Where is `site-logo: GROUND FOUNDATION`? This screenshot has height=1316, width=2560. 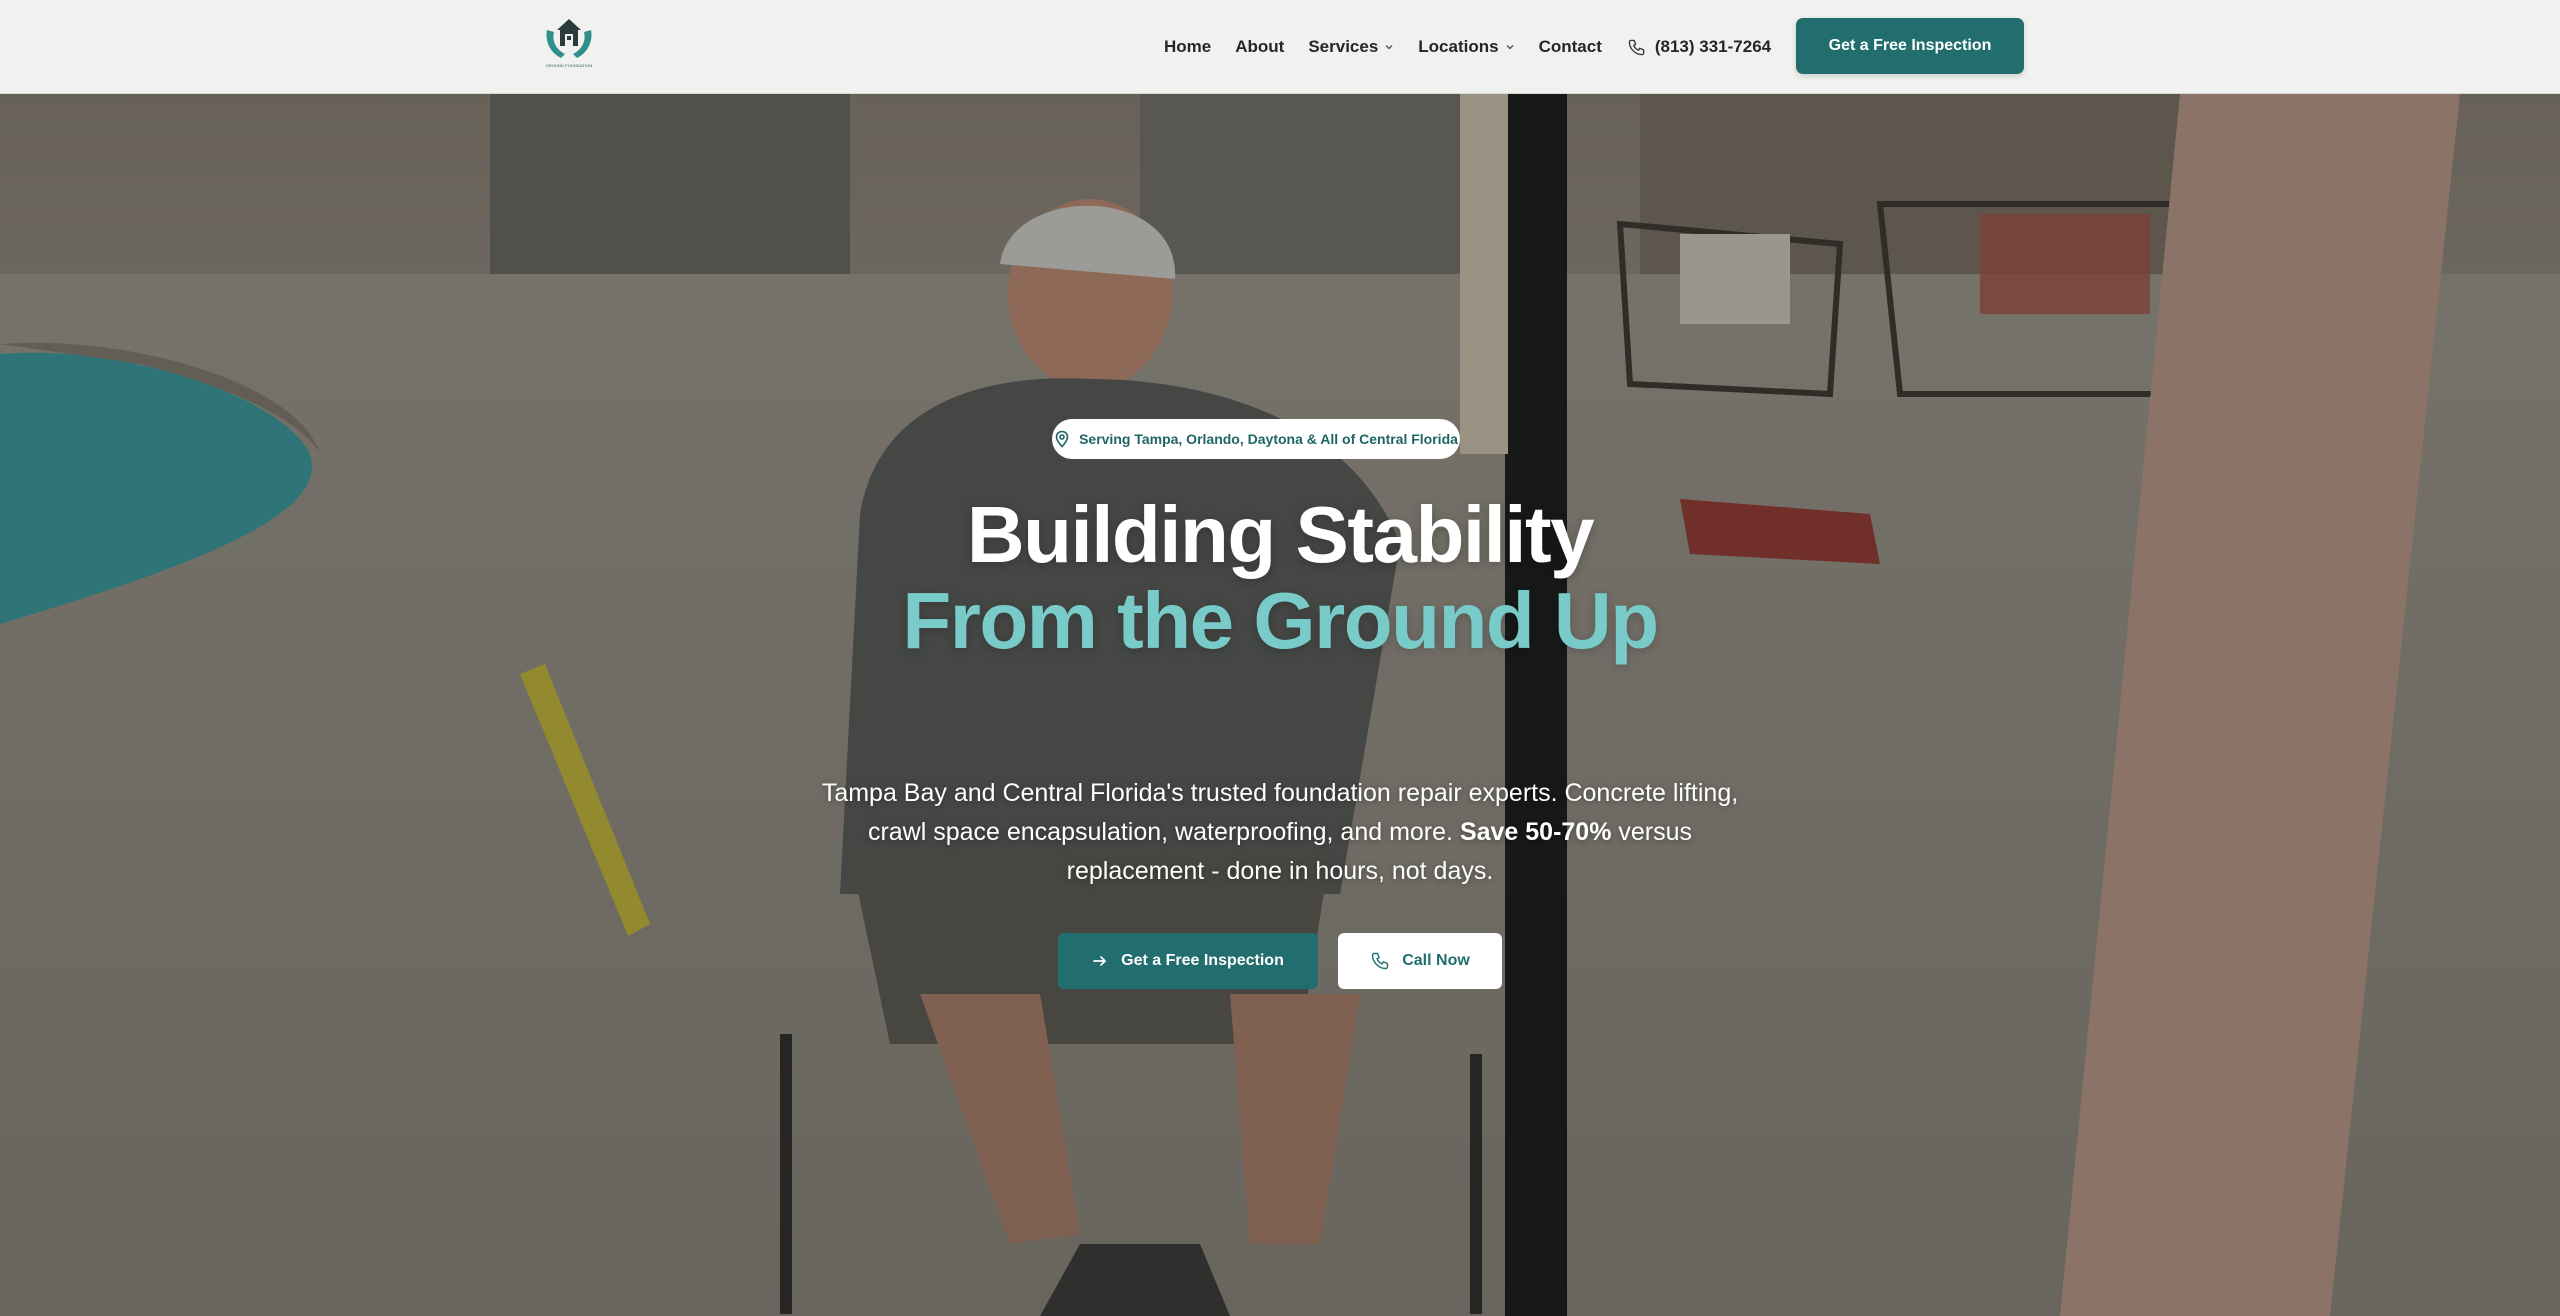
site-logo: GROUND FOUNDATION is located at coordinates (569, 44).